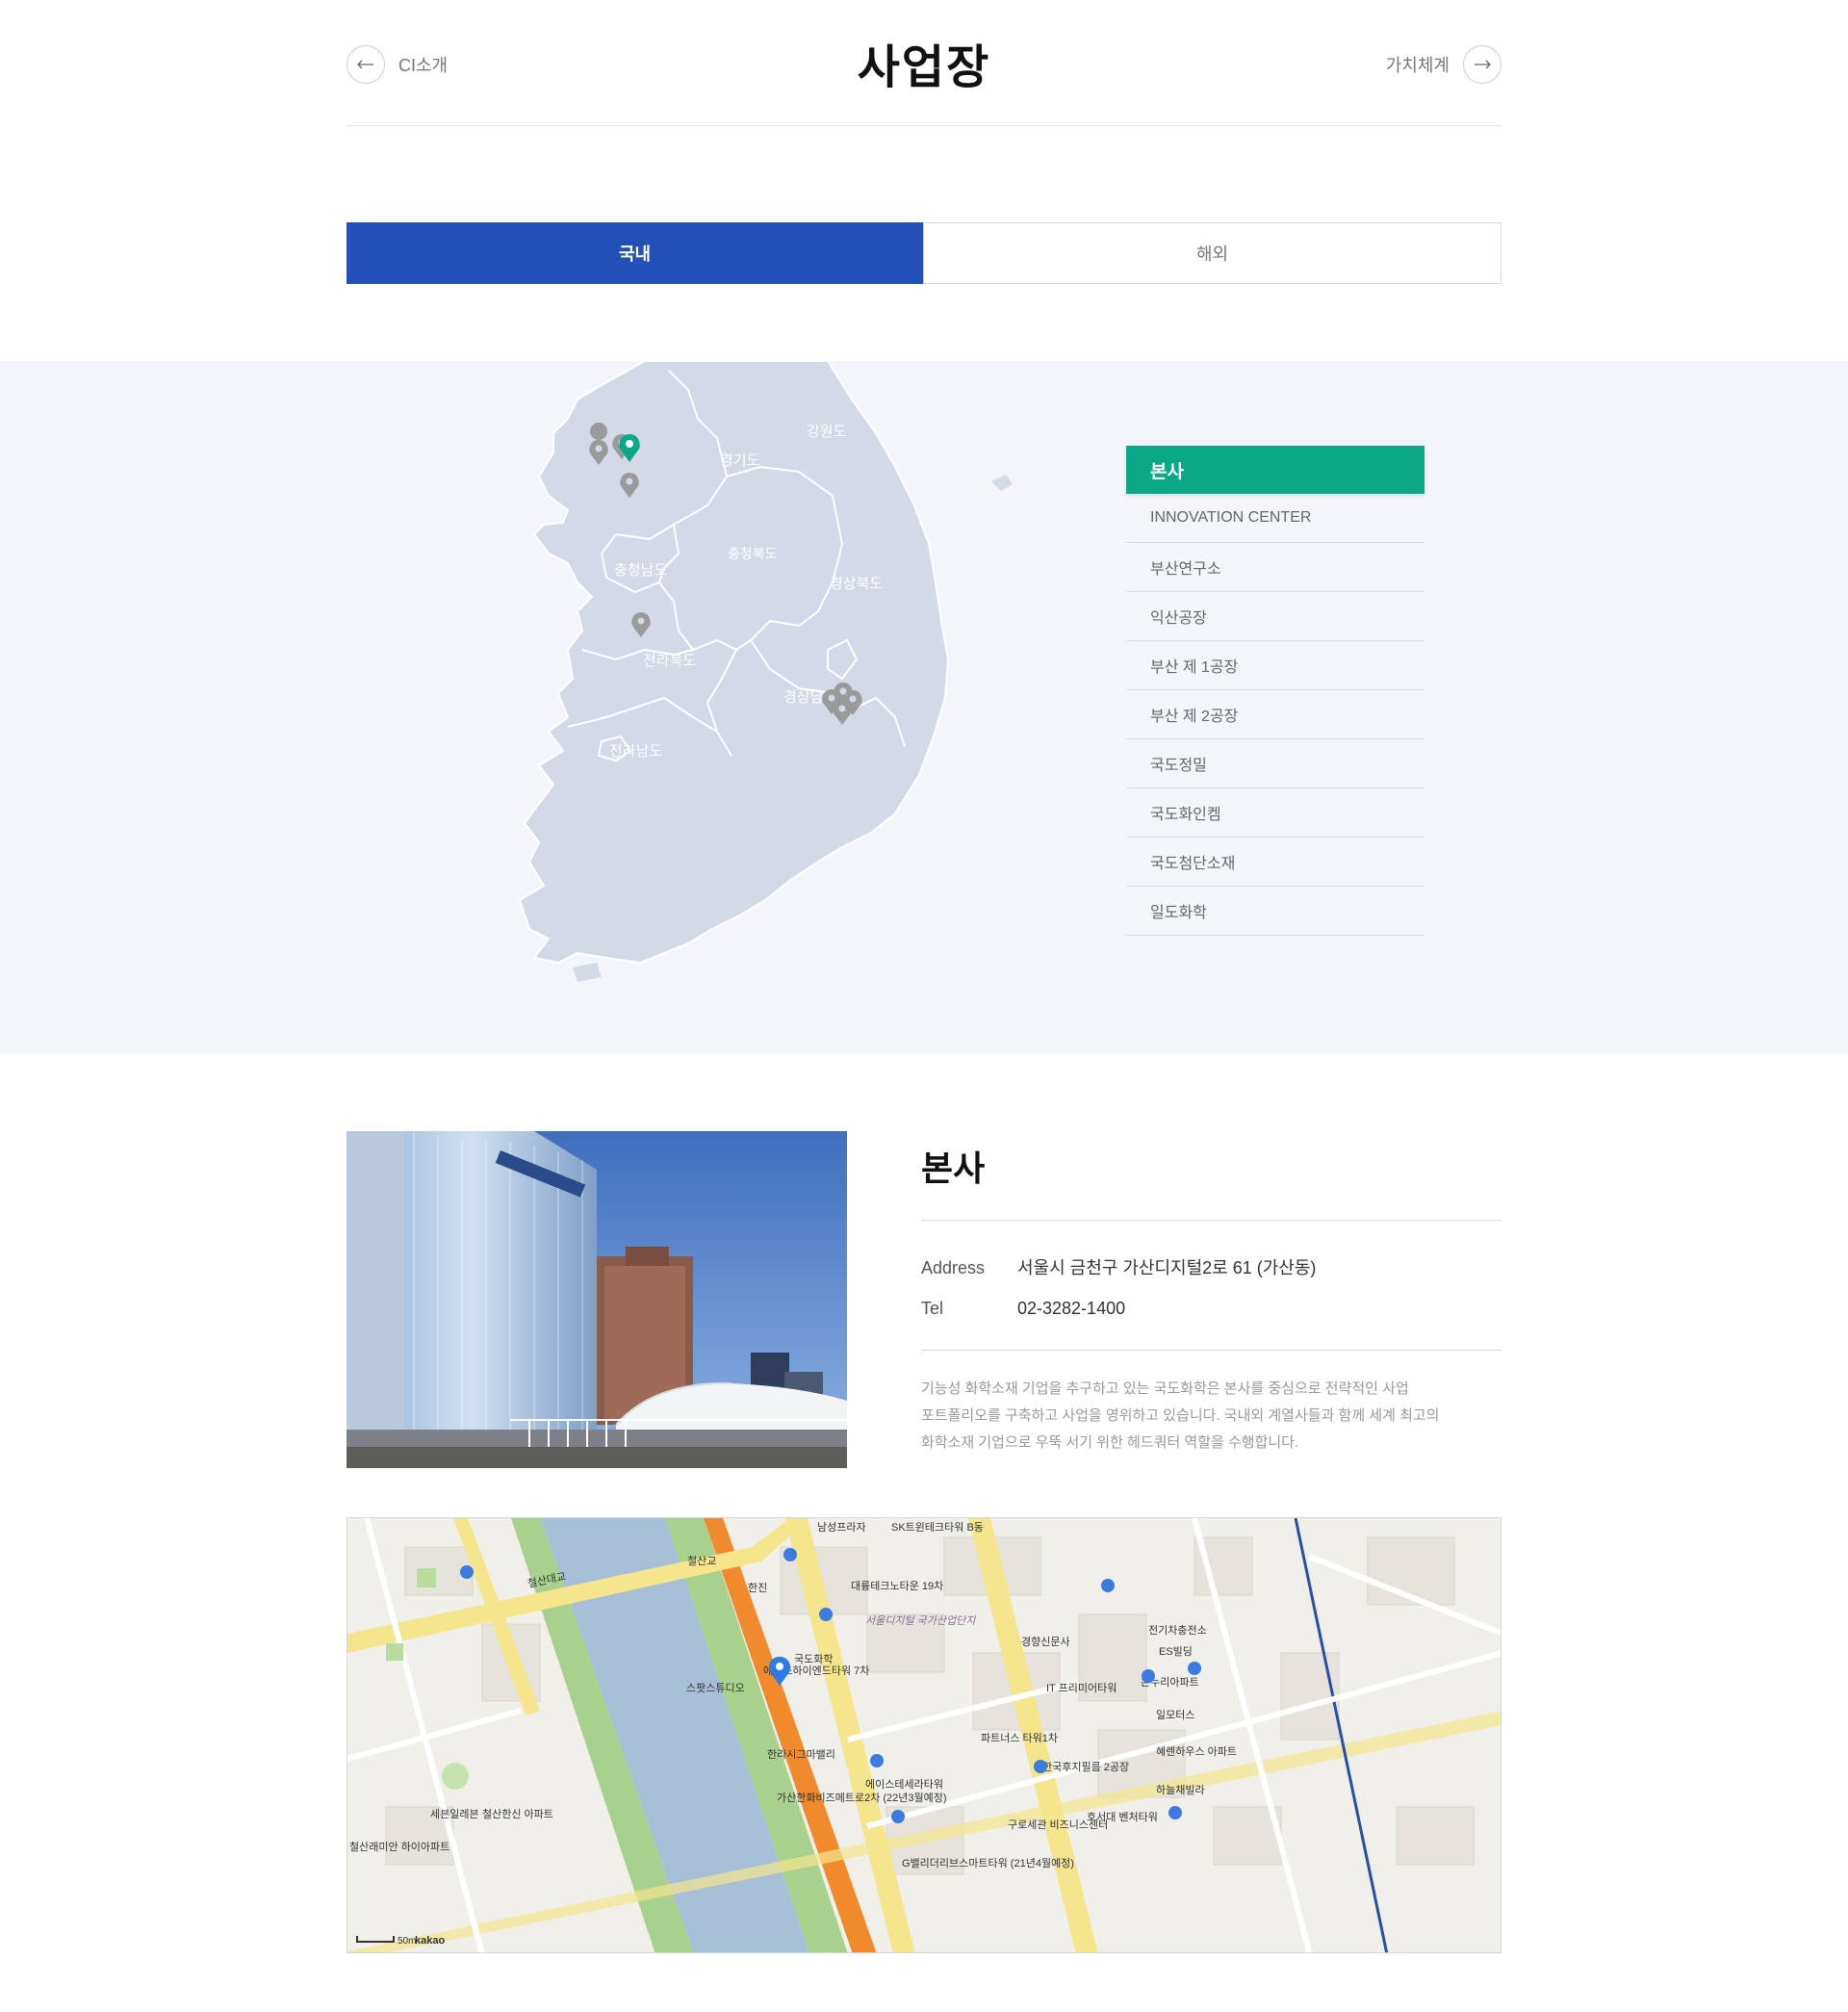 The height and width of the screenshot is (2012, 1848). What do you see at coordinates (430, 1941) in the screenshot?
I see `kakao-logo: kakao` at bounding box center [430, 1941].